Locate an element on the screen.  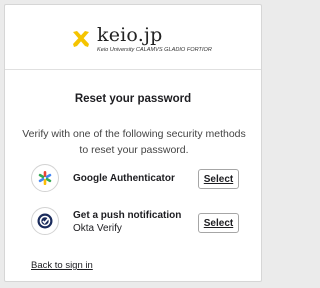
back-to-sign-in-link: Back to sign in is located at coordinates (62, 265).